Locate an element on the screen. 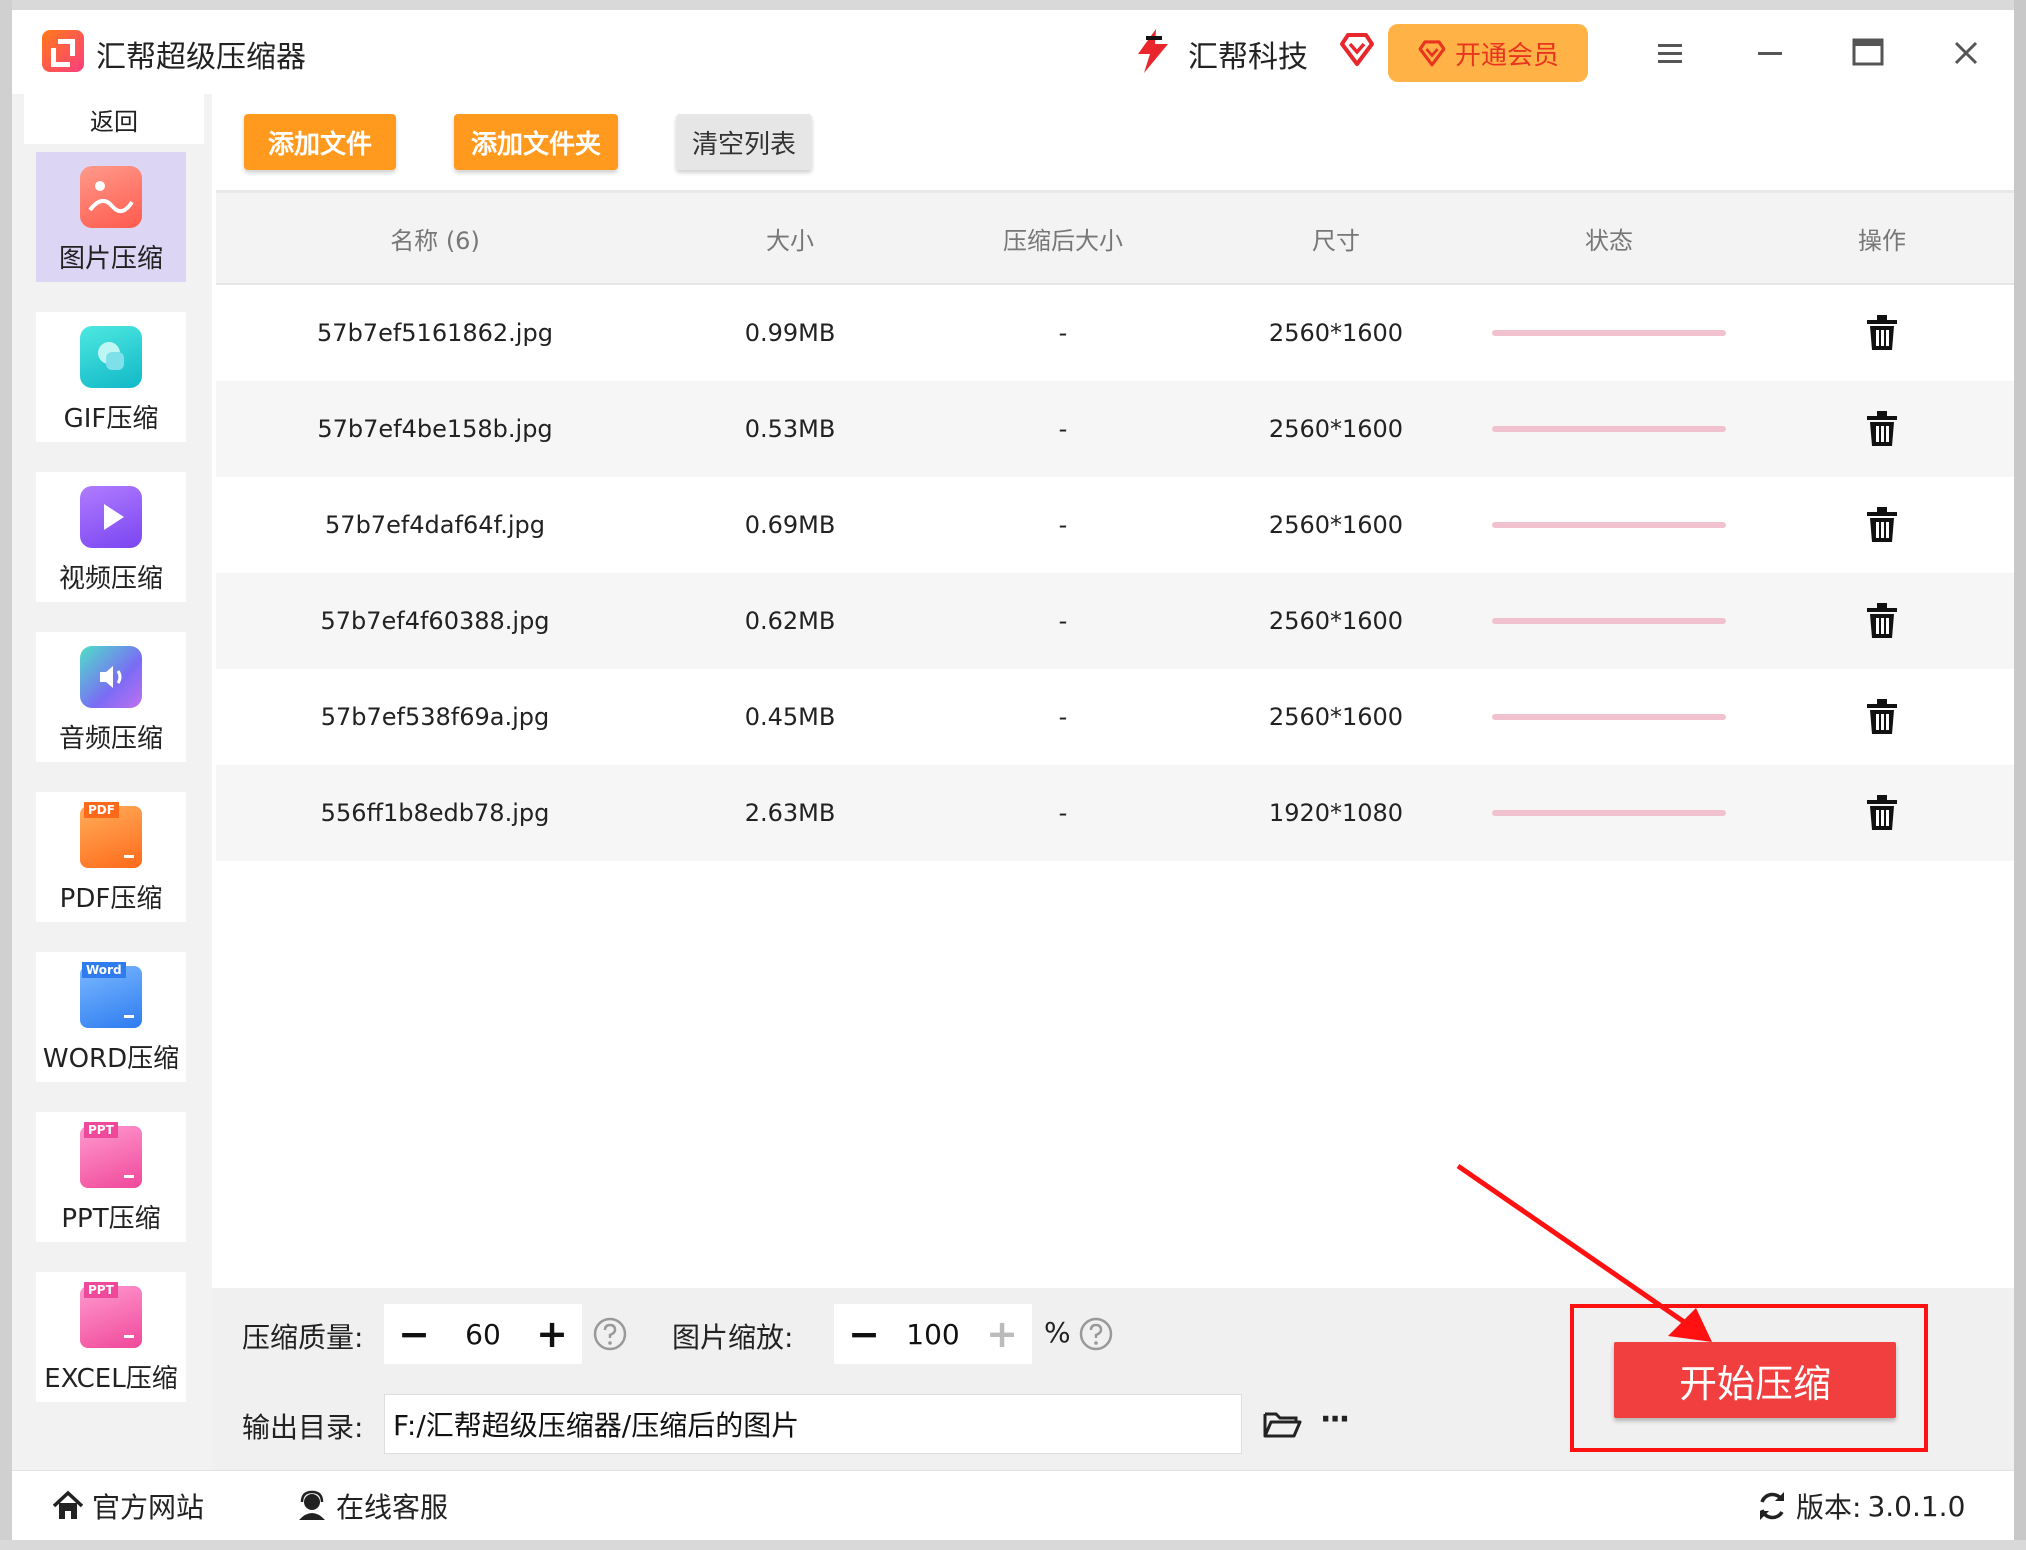  output-label: 输出目录: is located at coordinates (303, 1427).